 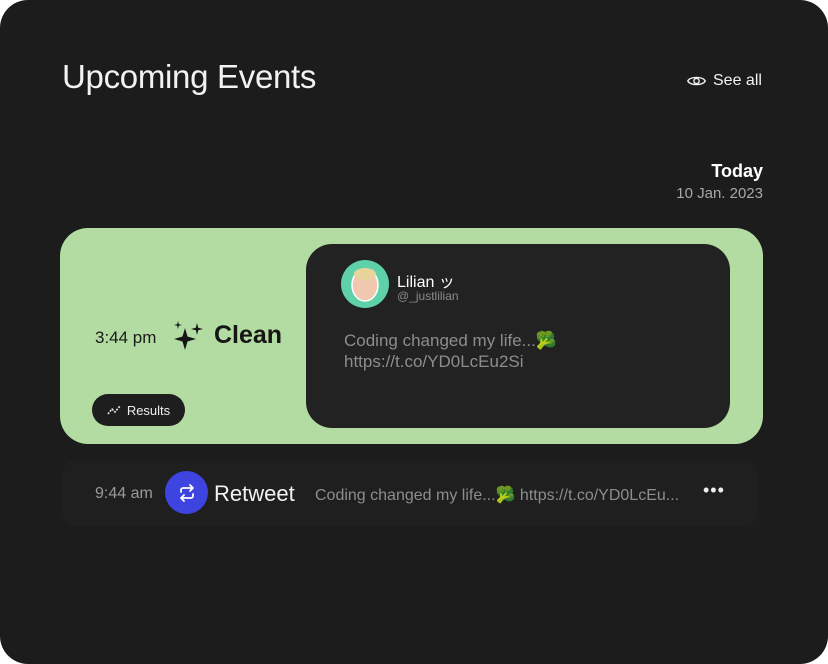 I want to click on see-all-label: See all, so click(x=737, y=80).